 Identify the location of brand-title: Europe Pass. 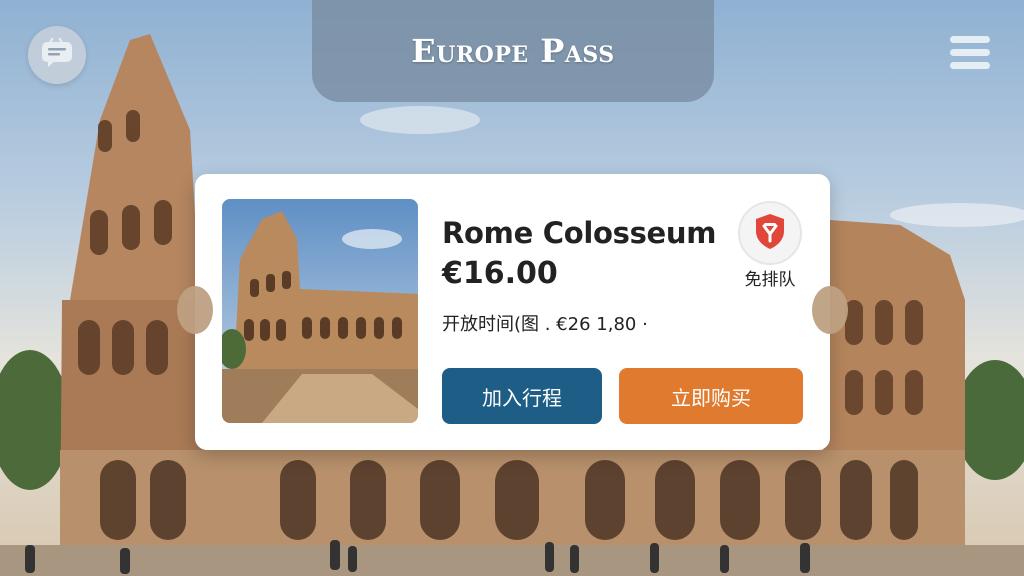
(513, 51).